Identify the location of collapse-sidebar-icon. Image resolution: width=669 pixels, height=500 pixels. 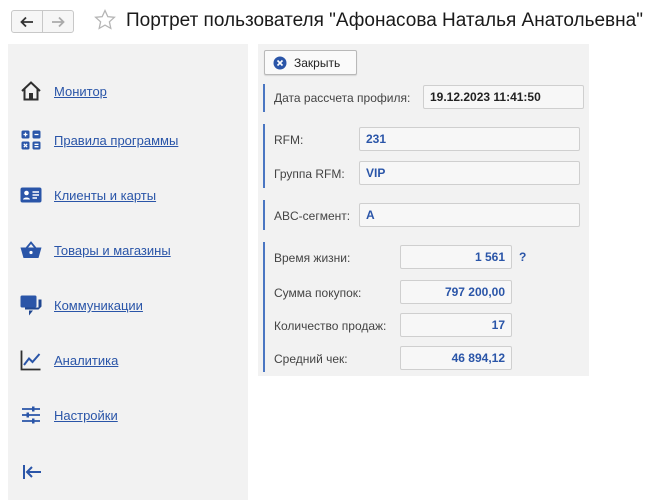
(32, 472).